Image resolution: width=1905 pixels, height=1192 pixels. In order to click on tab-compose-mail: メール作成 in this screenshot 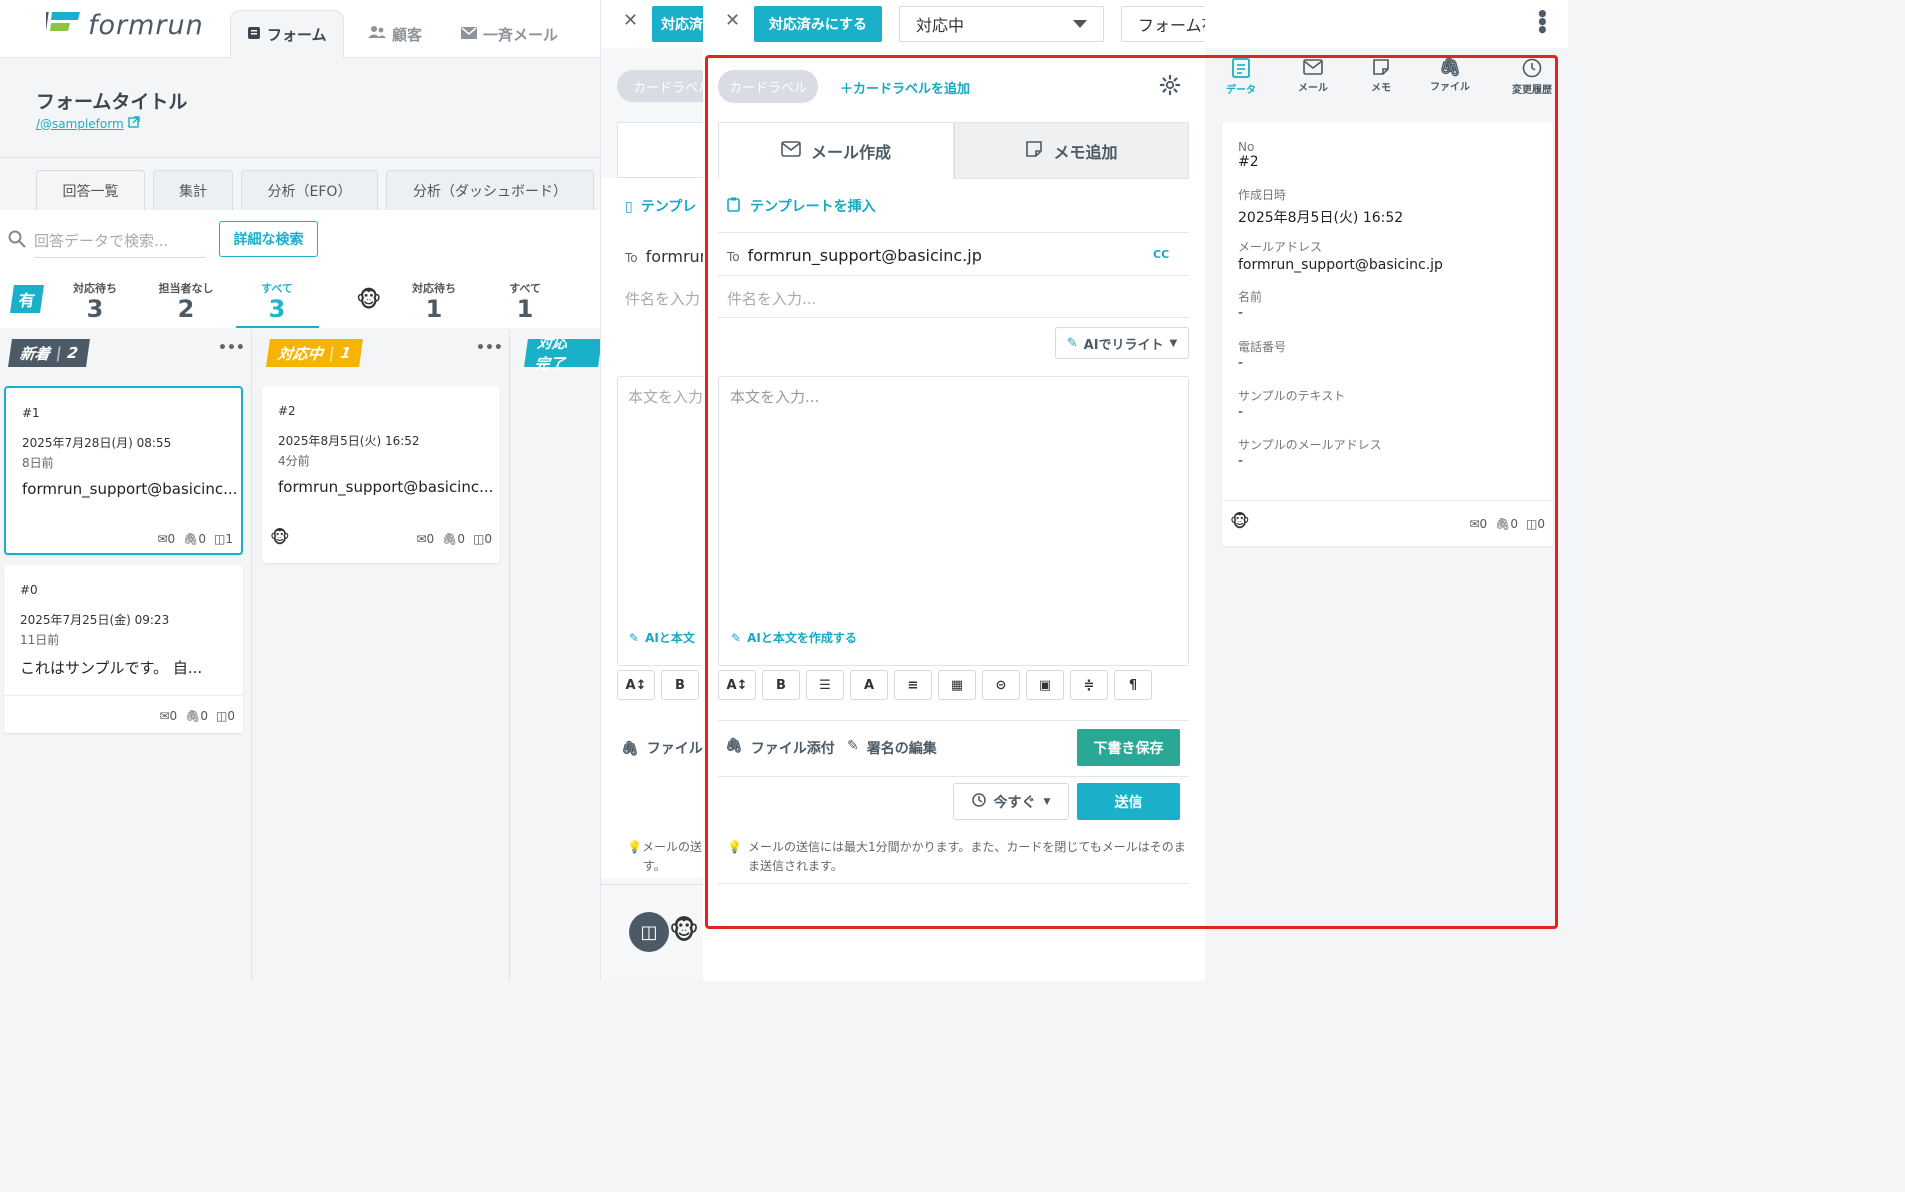, I will do `click(836, 150)`.